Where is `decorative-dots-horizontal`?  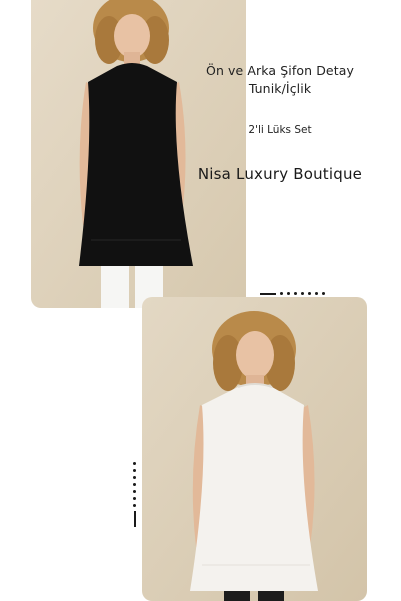
decorative-dots-horizontal is located at coordinates (292, 293).